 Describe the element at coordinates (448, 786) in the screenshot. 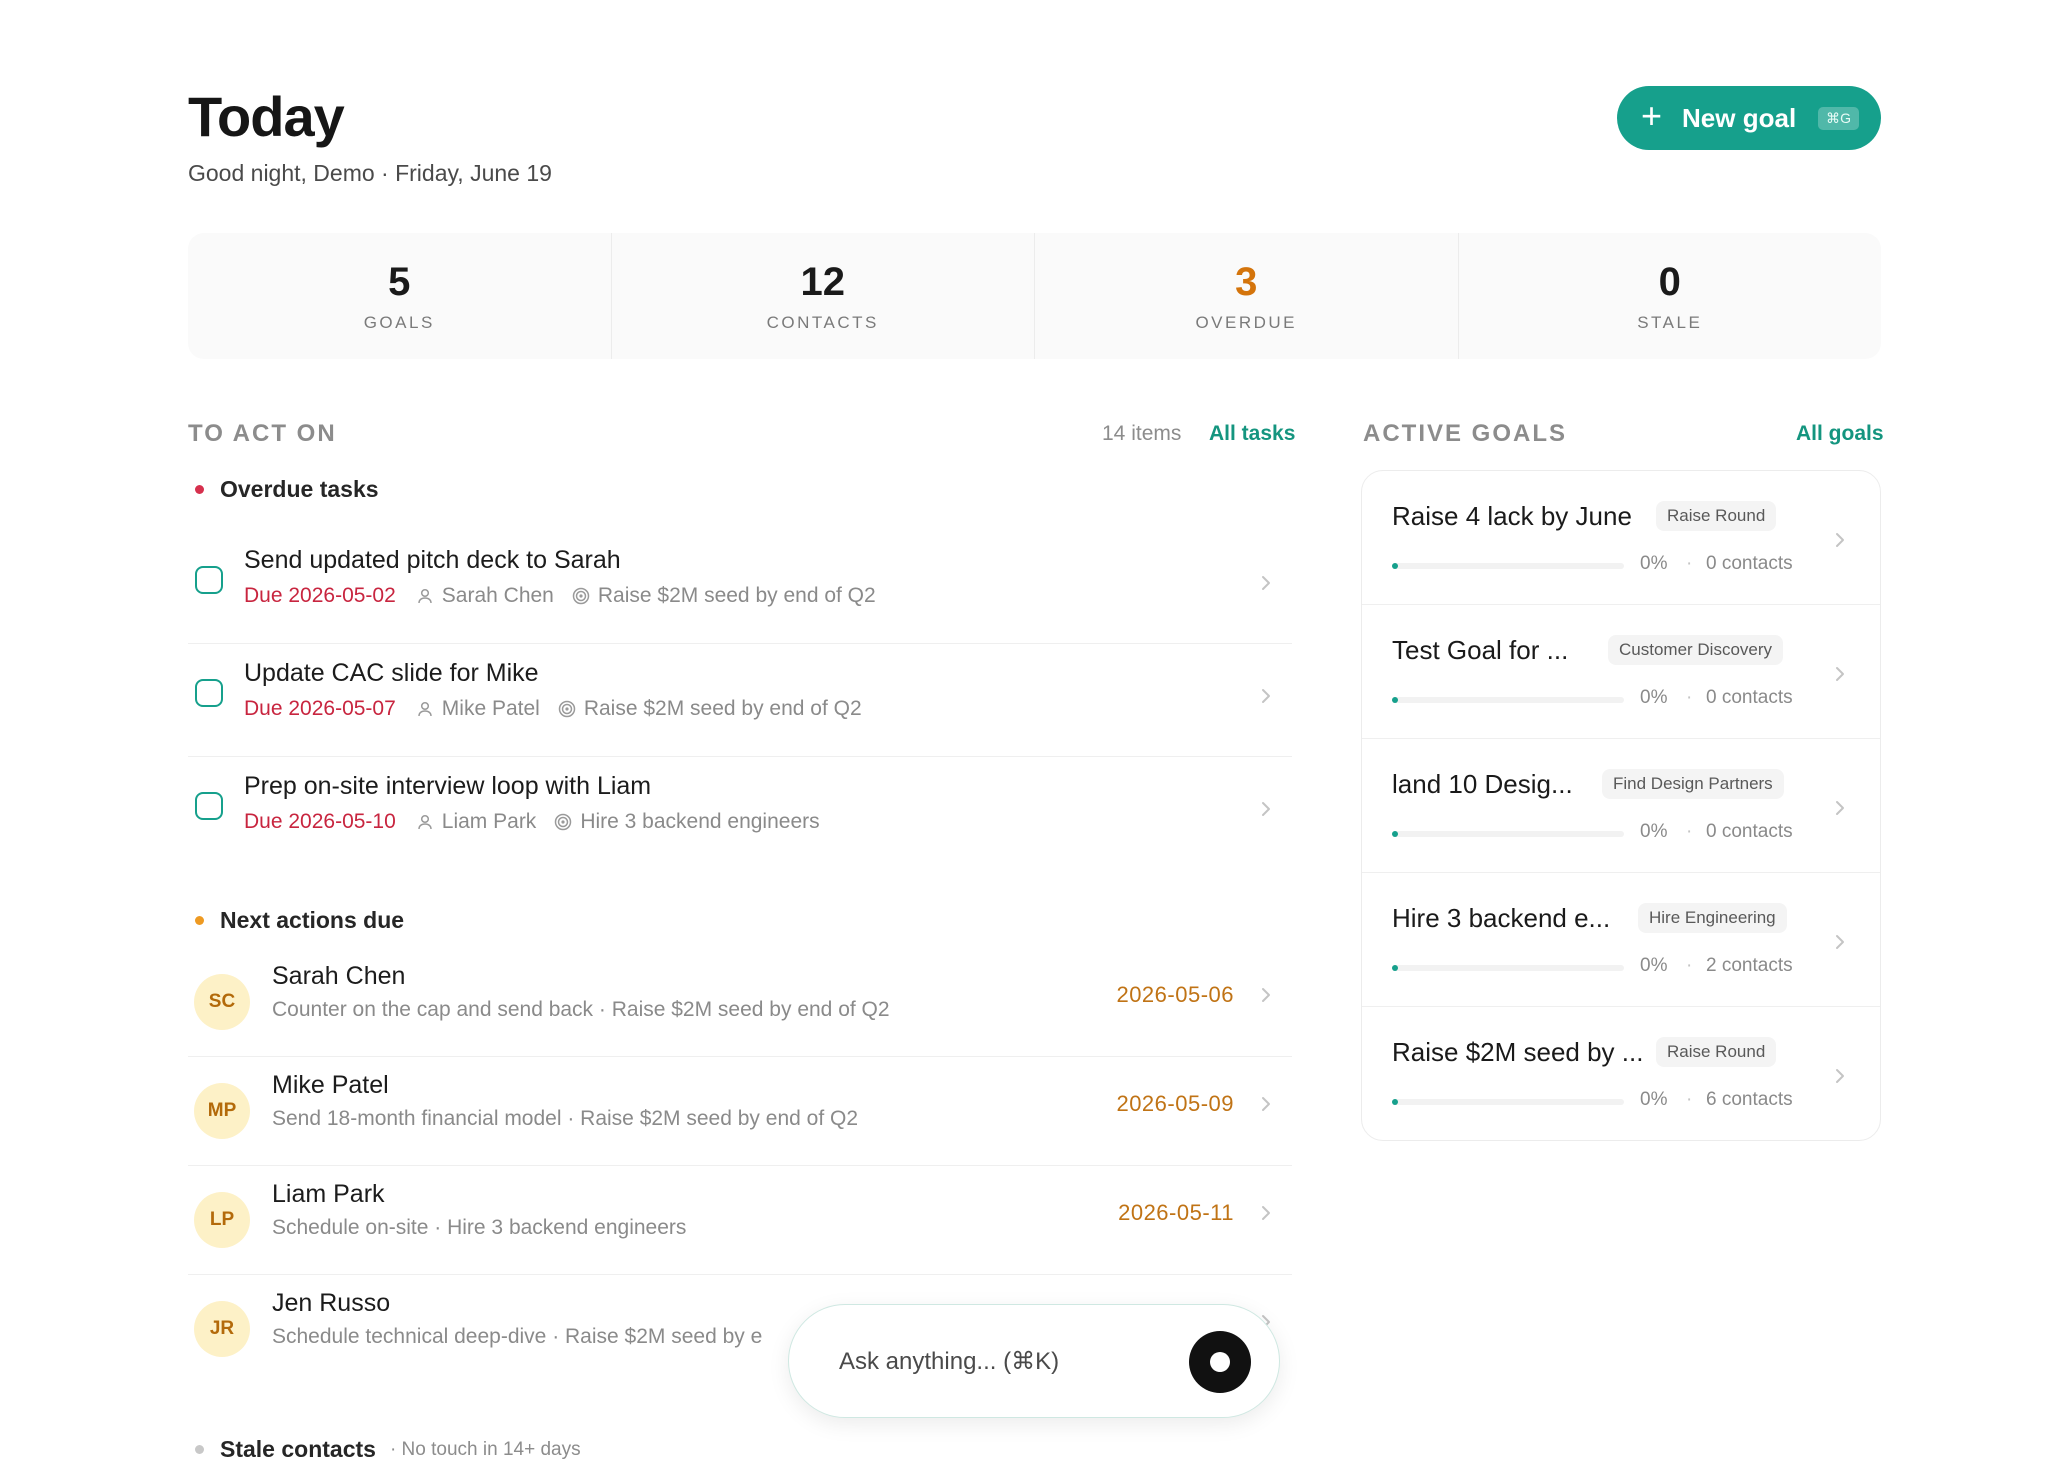

I see `task-title: Prep on-site interview loop with Liam` at that location.